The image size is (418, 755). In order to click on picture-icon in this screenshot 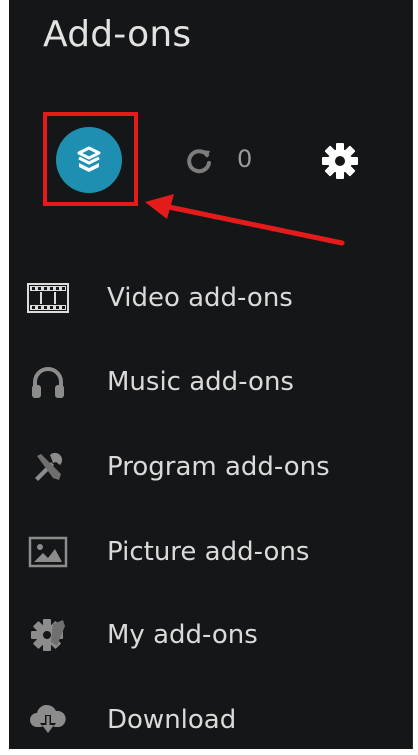, I will do `click(48, 552)`.